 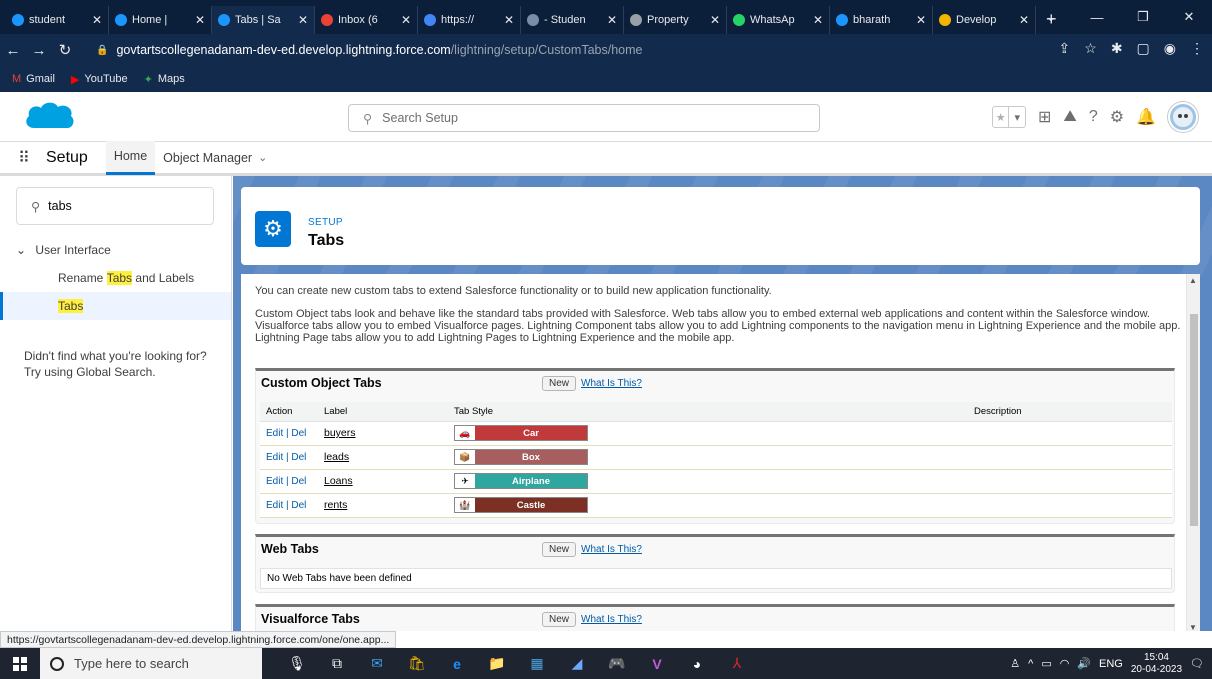 I want to click on scrollbar-thumb, so click(x=1194, y=420).